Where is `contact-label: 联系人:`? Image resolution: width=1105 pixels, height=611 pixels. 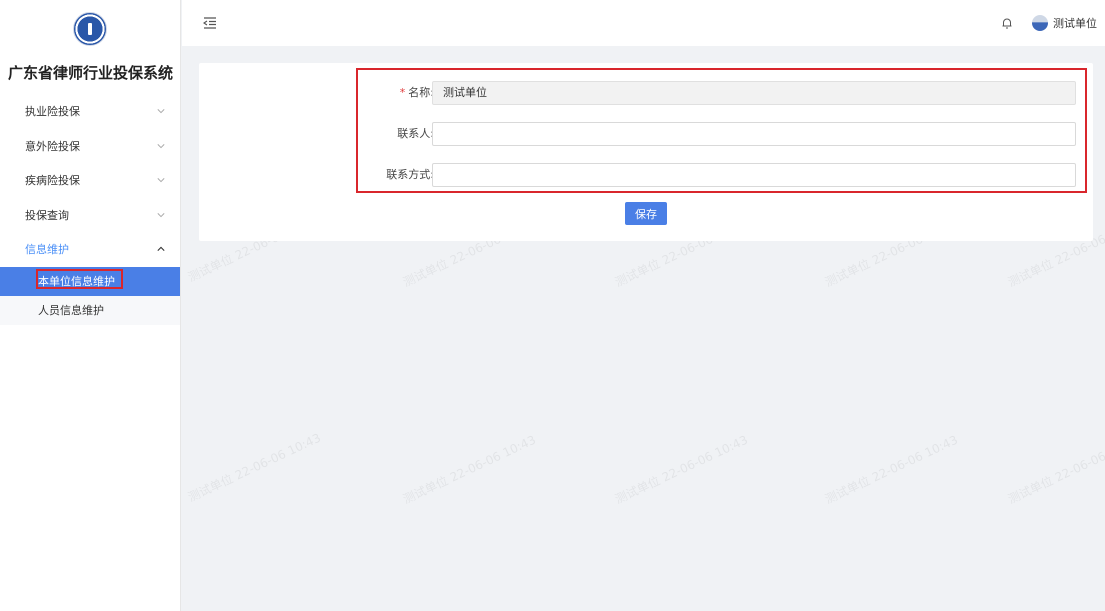 contact-label: 联系人: is located at coordinates (415, 133).